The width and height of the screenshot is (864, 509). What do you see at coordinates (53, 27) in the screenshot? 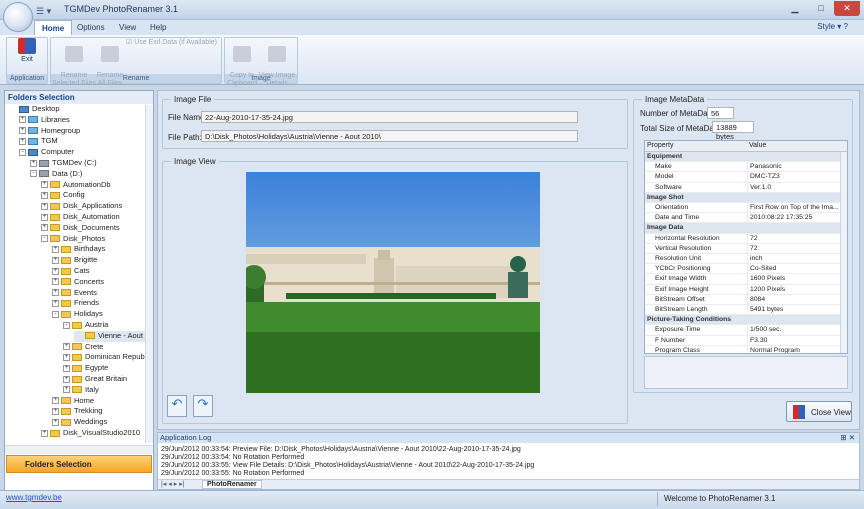
I see `tab-home: Home` at bounding box center [53, 27].